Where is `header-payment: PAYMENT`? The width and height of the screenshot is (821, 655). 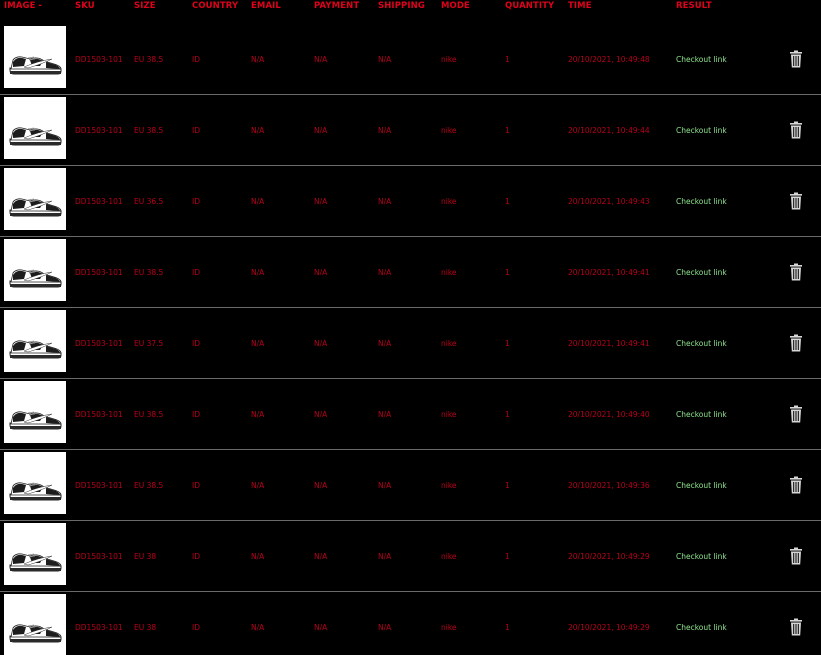
header-payment: PAYMENT is located at coordinates (336, 6).